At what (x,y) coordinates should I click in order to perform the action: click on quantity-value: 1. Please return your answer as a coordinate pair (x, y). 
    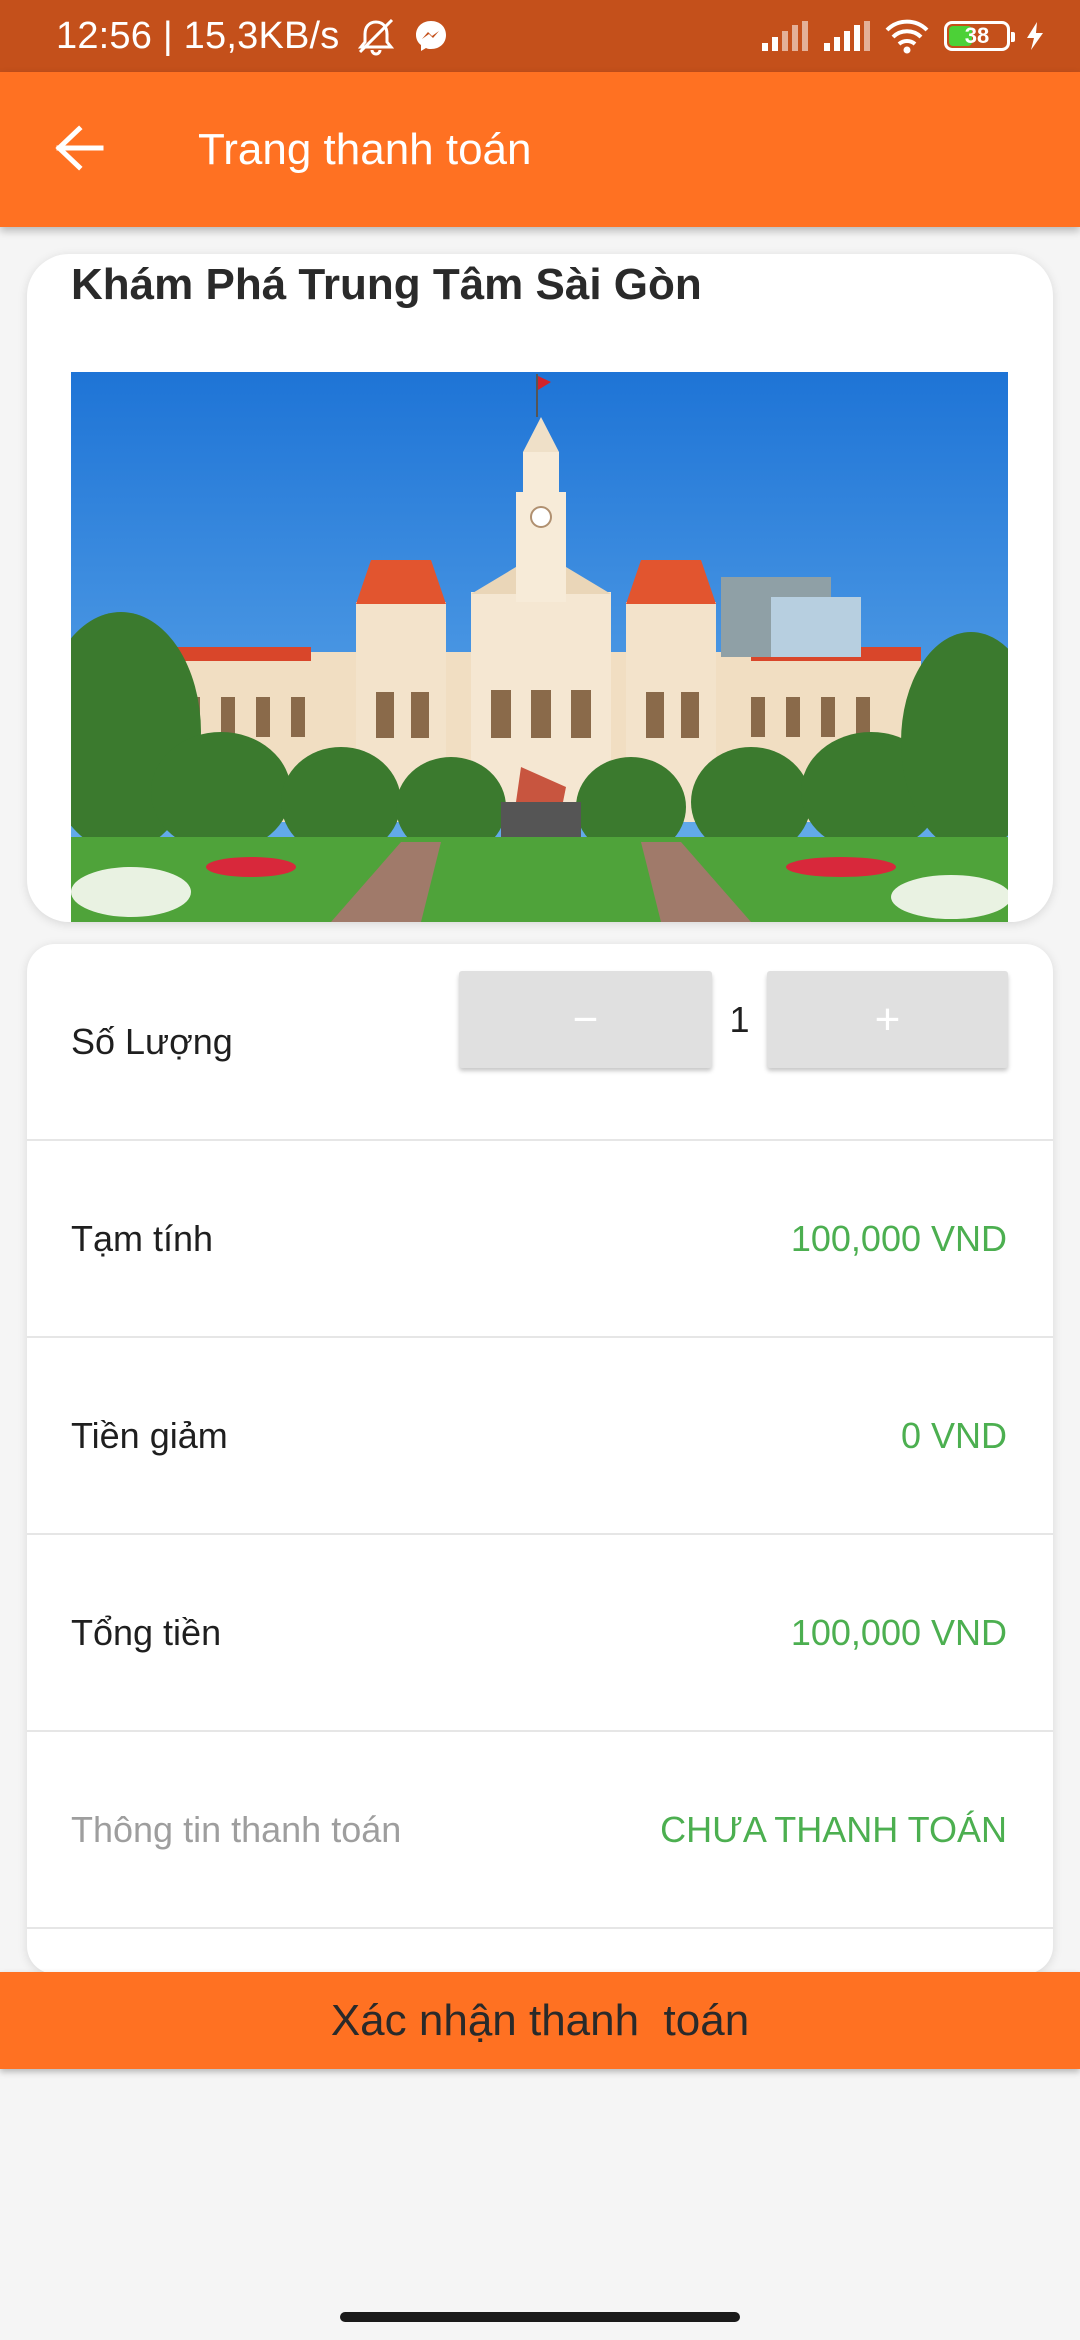
    Looking at the image, I should click on (739, 1019).